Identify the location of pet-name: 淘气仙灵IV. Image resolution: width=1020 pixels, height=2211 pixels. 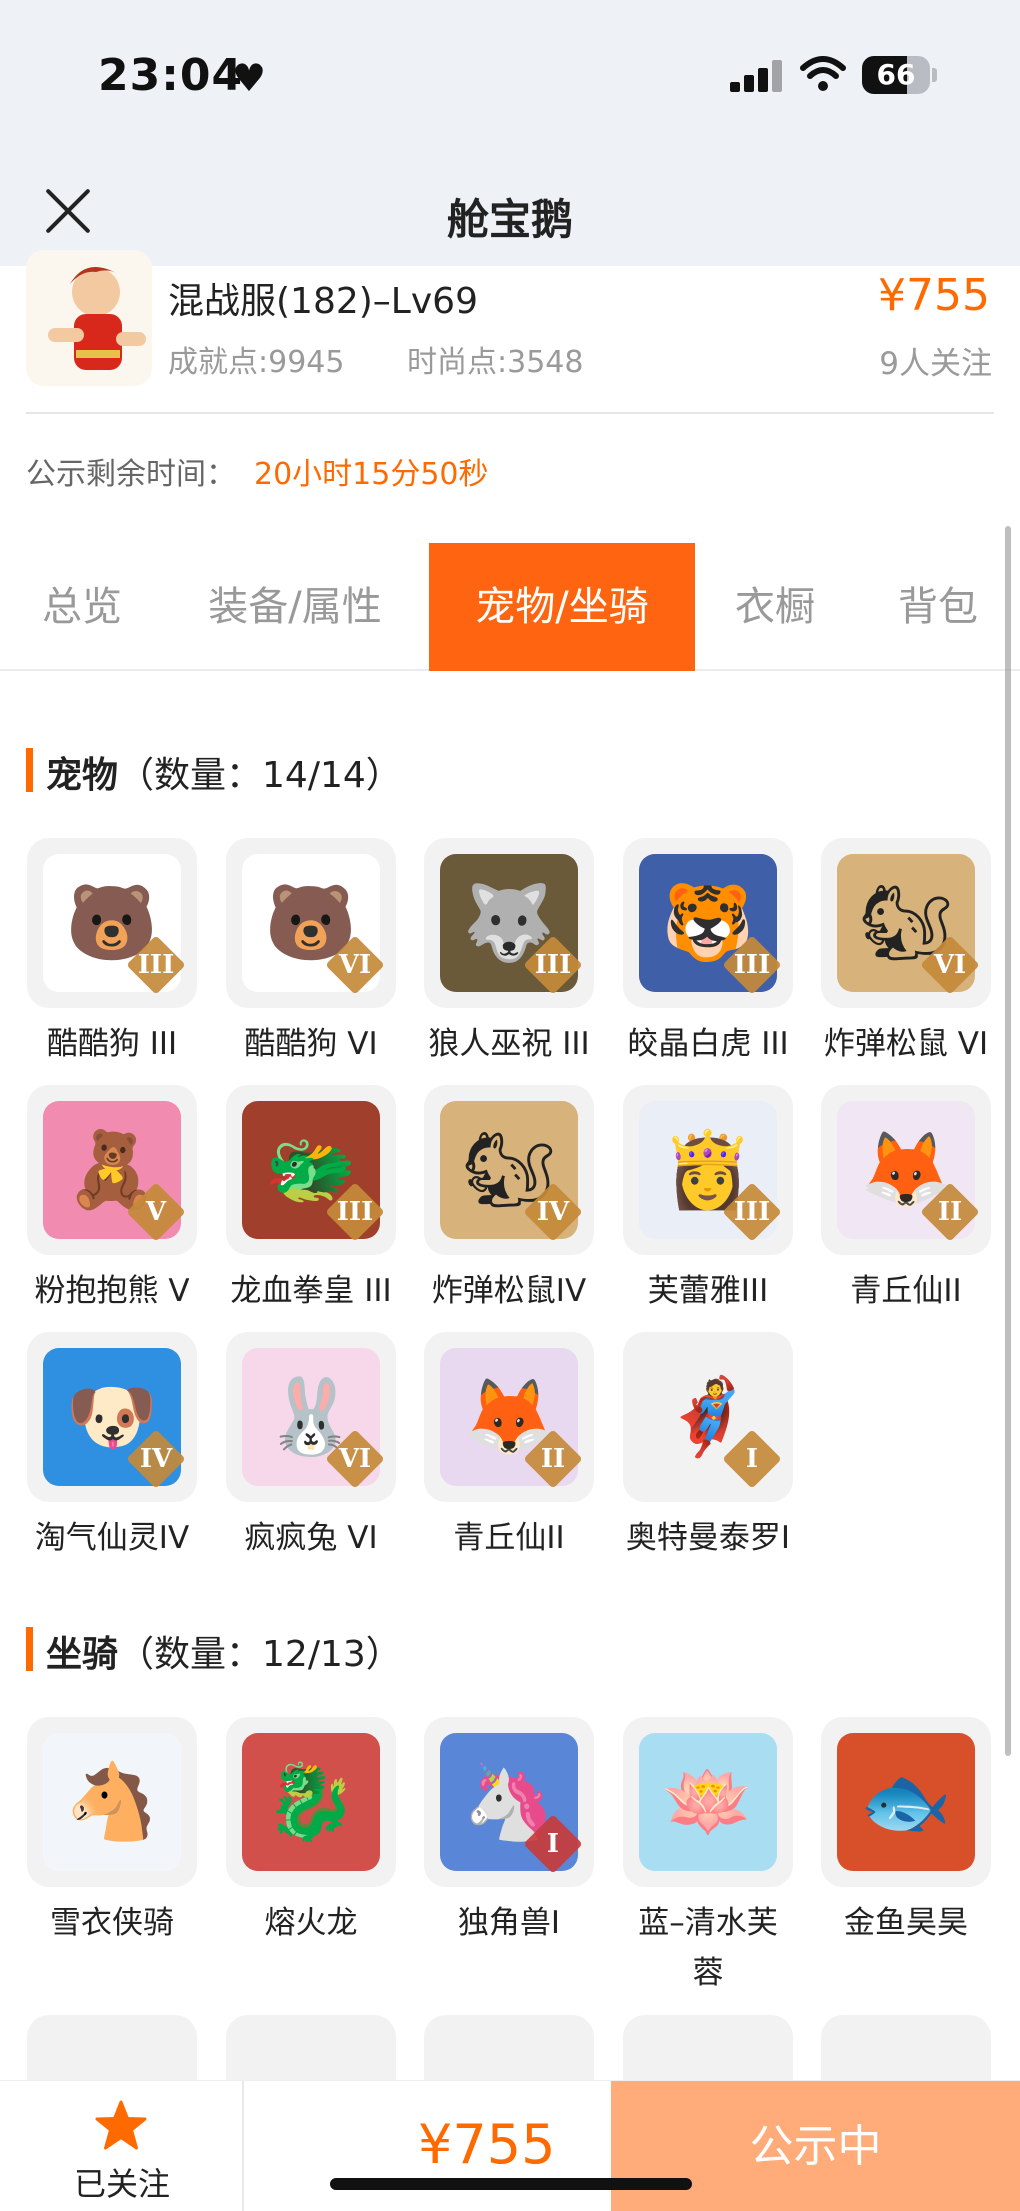
(112, 1538).